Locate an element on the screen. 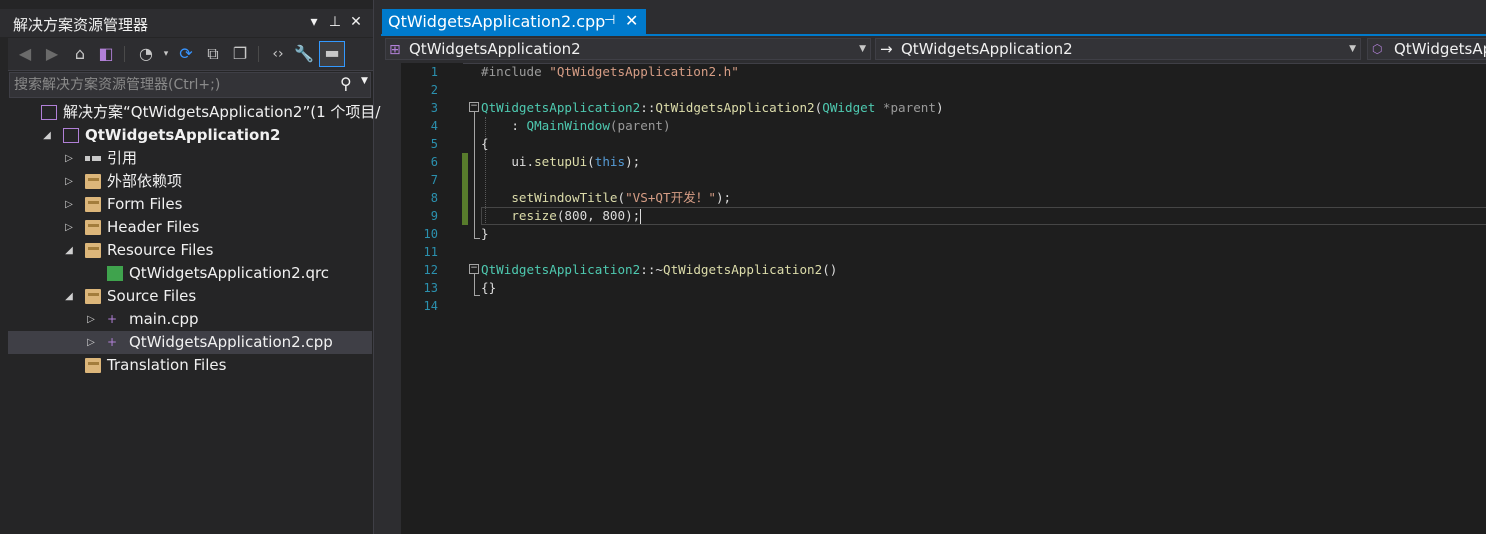 This screenshot has height=534, width=1486. tree-item: ◢ Source Files is located at coordinates (190, 296).